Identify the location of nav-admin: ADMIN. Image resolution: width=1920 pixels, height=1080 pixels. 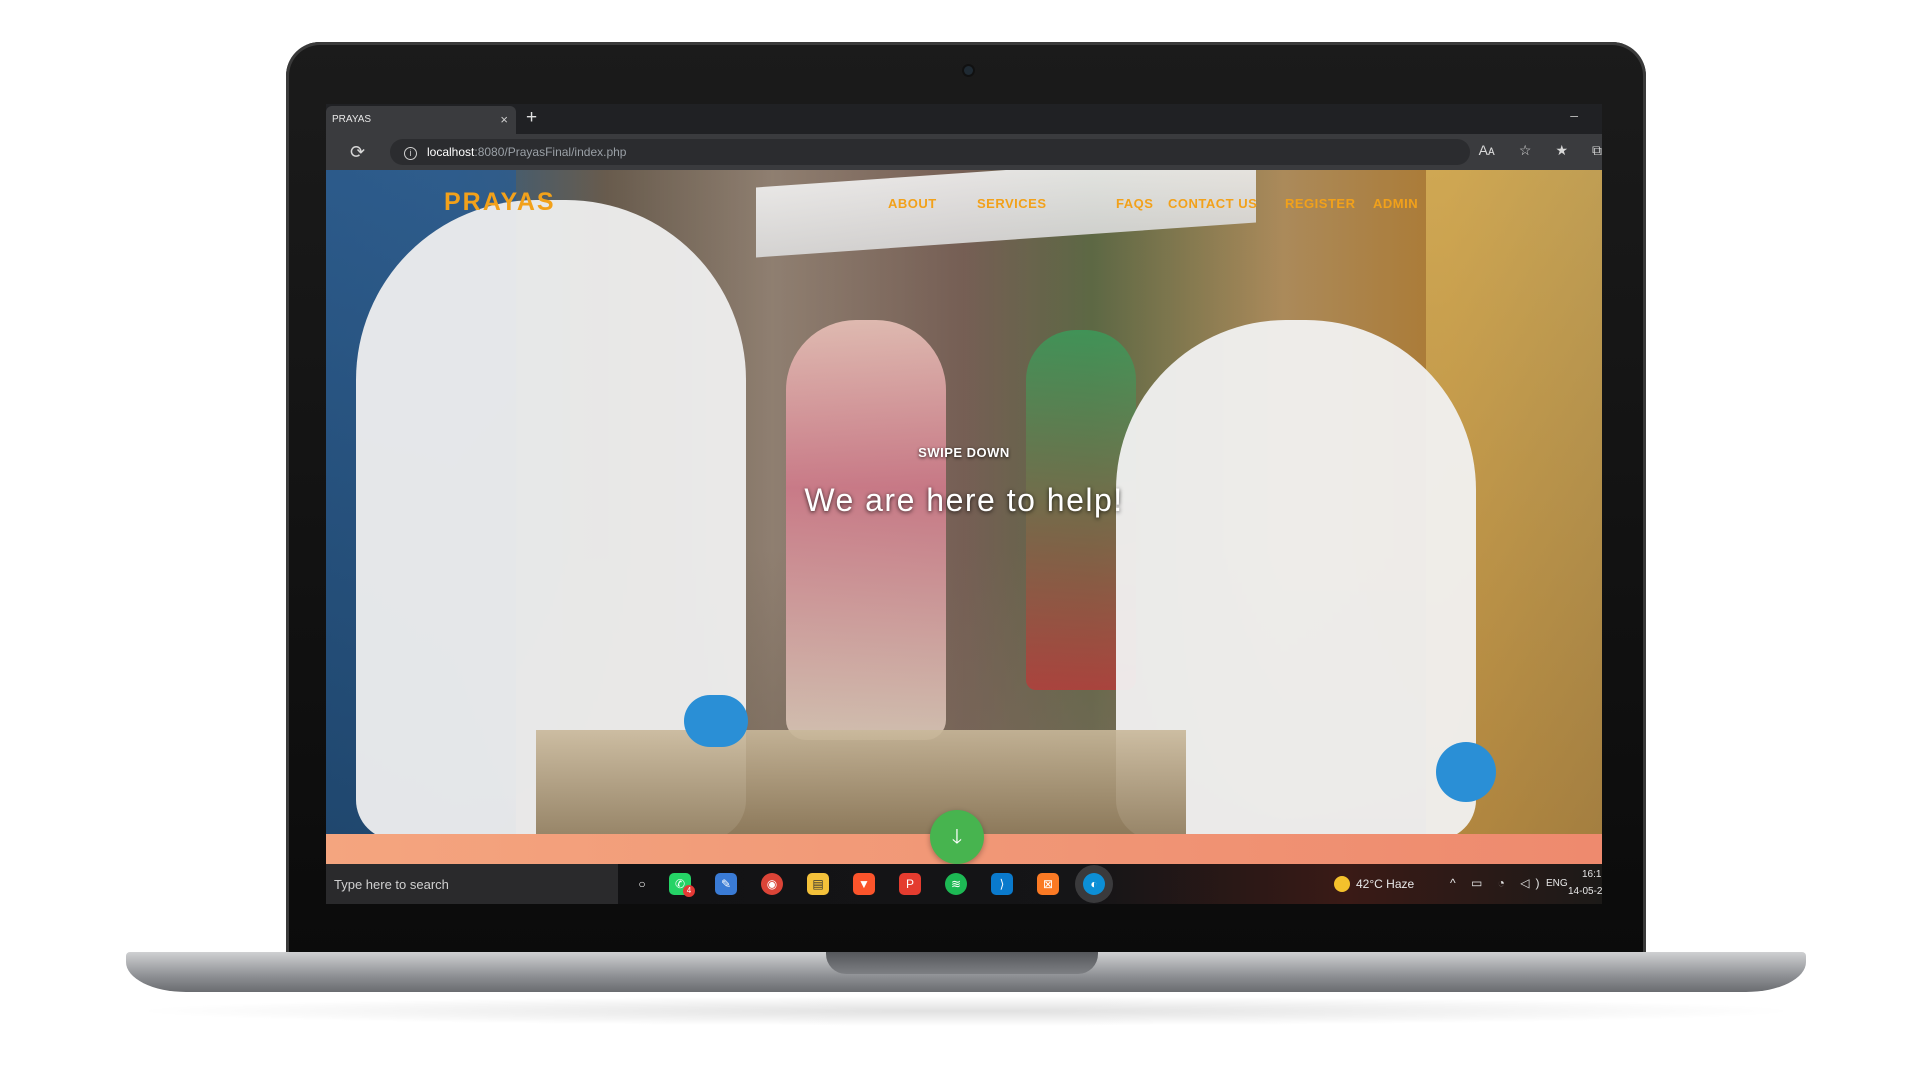
(1395, 203).